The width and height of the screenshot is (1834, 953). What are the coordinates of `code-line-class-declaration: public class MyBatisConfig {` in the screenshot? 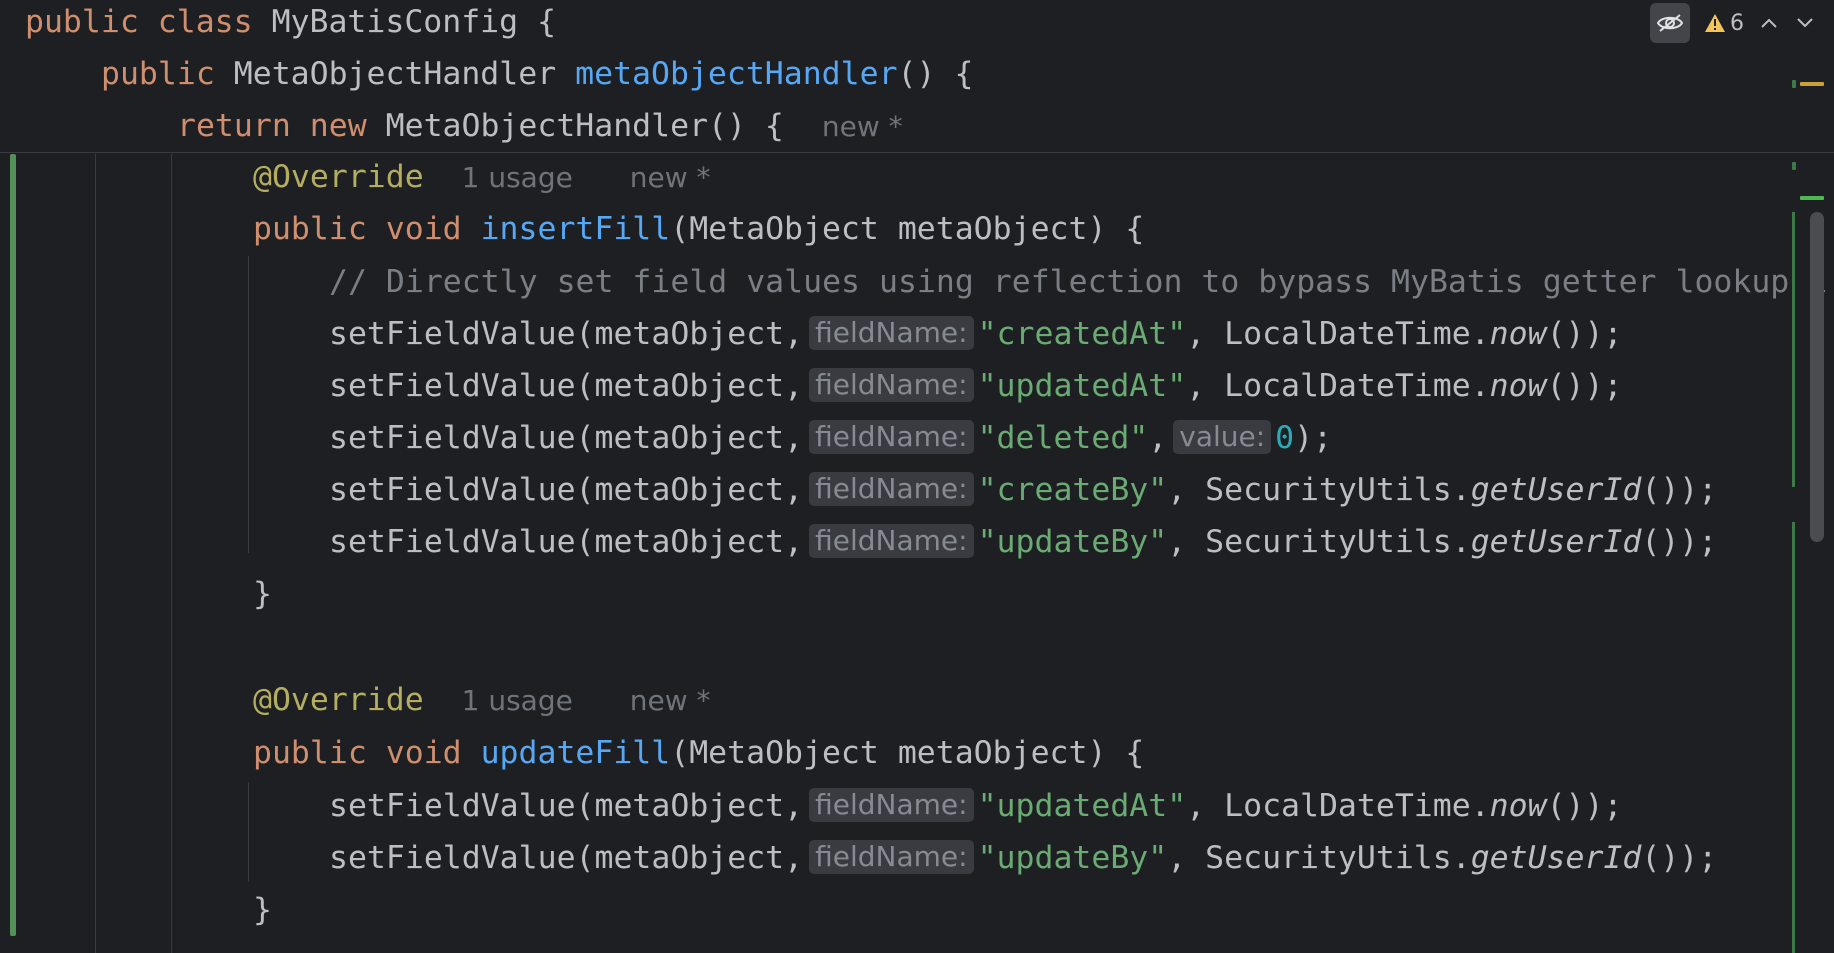 It's located at (290, 24).